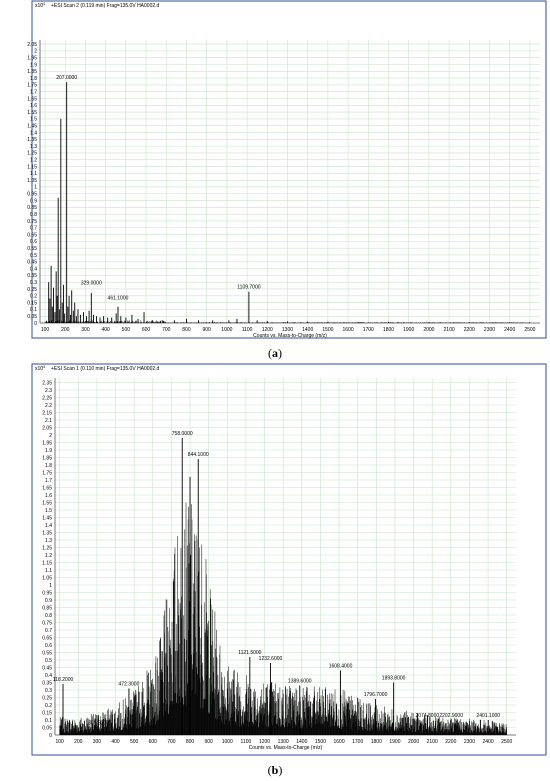  I want to click on x-tick-label: 500, so click(134, 742).